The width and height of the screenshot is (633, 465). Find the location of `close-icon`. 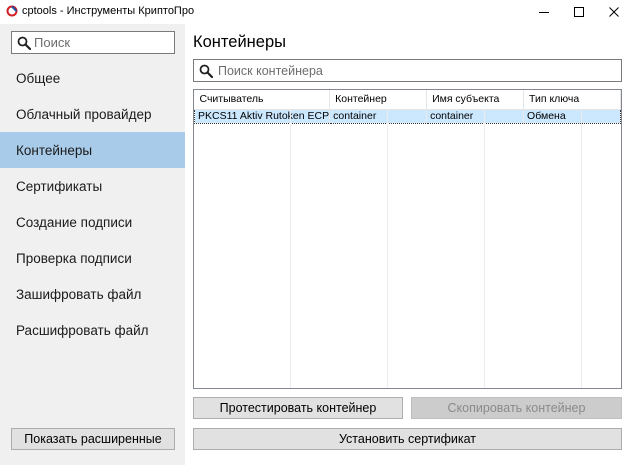

close-icon is located at coordinates (614, 12).